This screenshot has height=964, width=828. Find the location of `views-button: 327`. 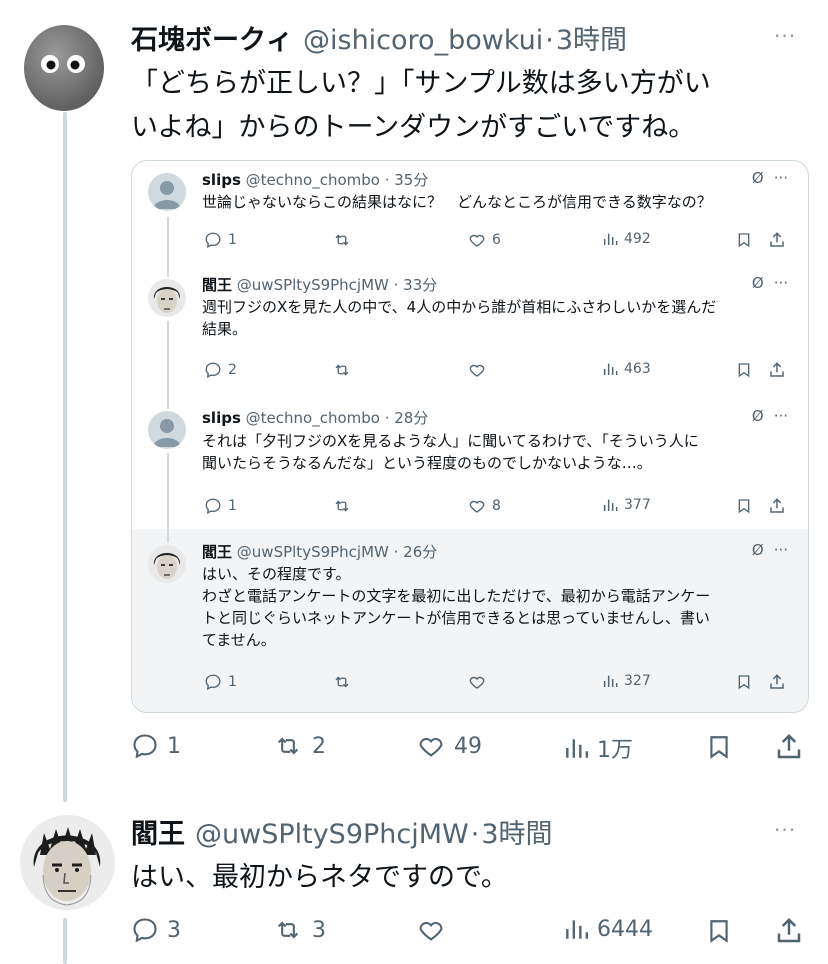

views-button: 327 is located at coordinates (626, 681).